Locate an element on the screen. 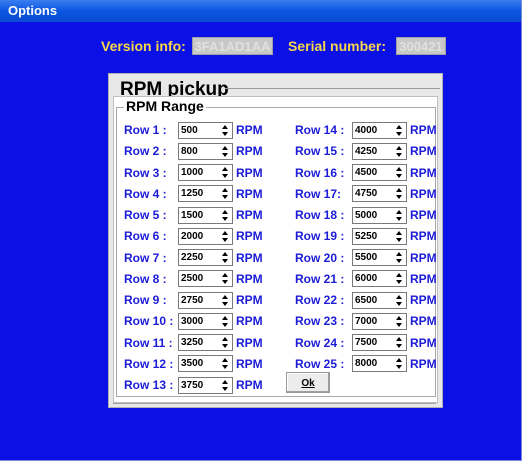  rpm-spinner: 1500 is located at coordinates (205, 215).